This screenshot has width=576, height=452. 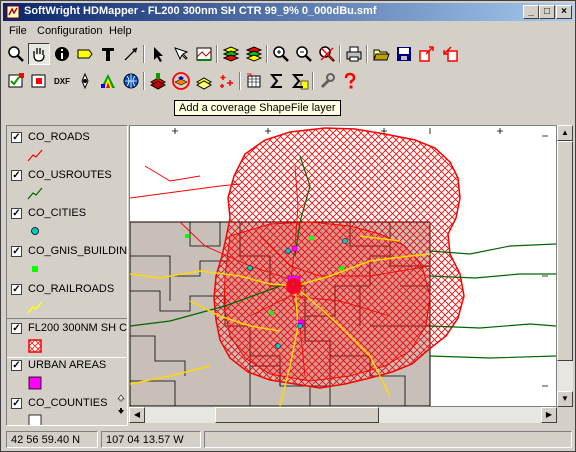 I want to click on zoom-in-icon, so click(x=281, y=54).